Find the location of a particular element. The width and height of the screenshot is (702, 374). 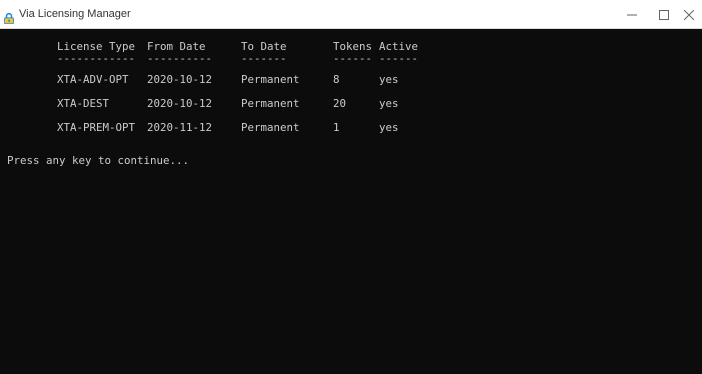

license-type-cell: XTA-ADV-OPT is located at coordinates (93, 79).